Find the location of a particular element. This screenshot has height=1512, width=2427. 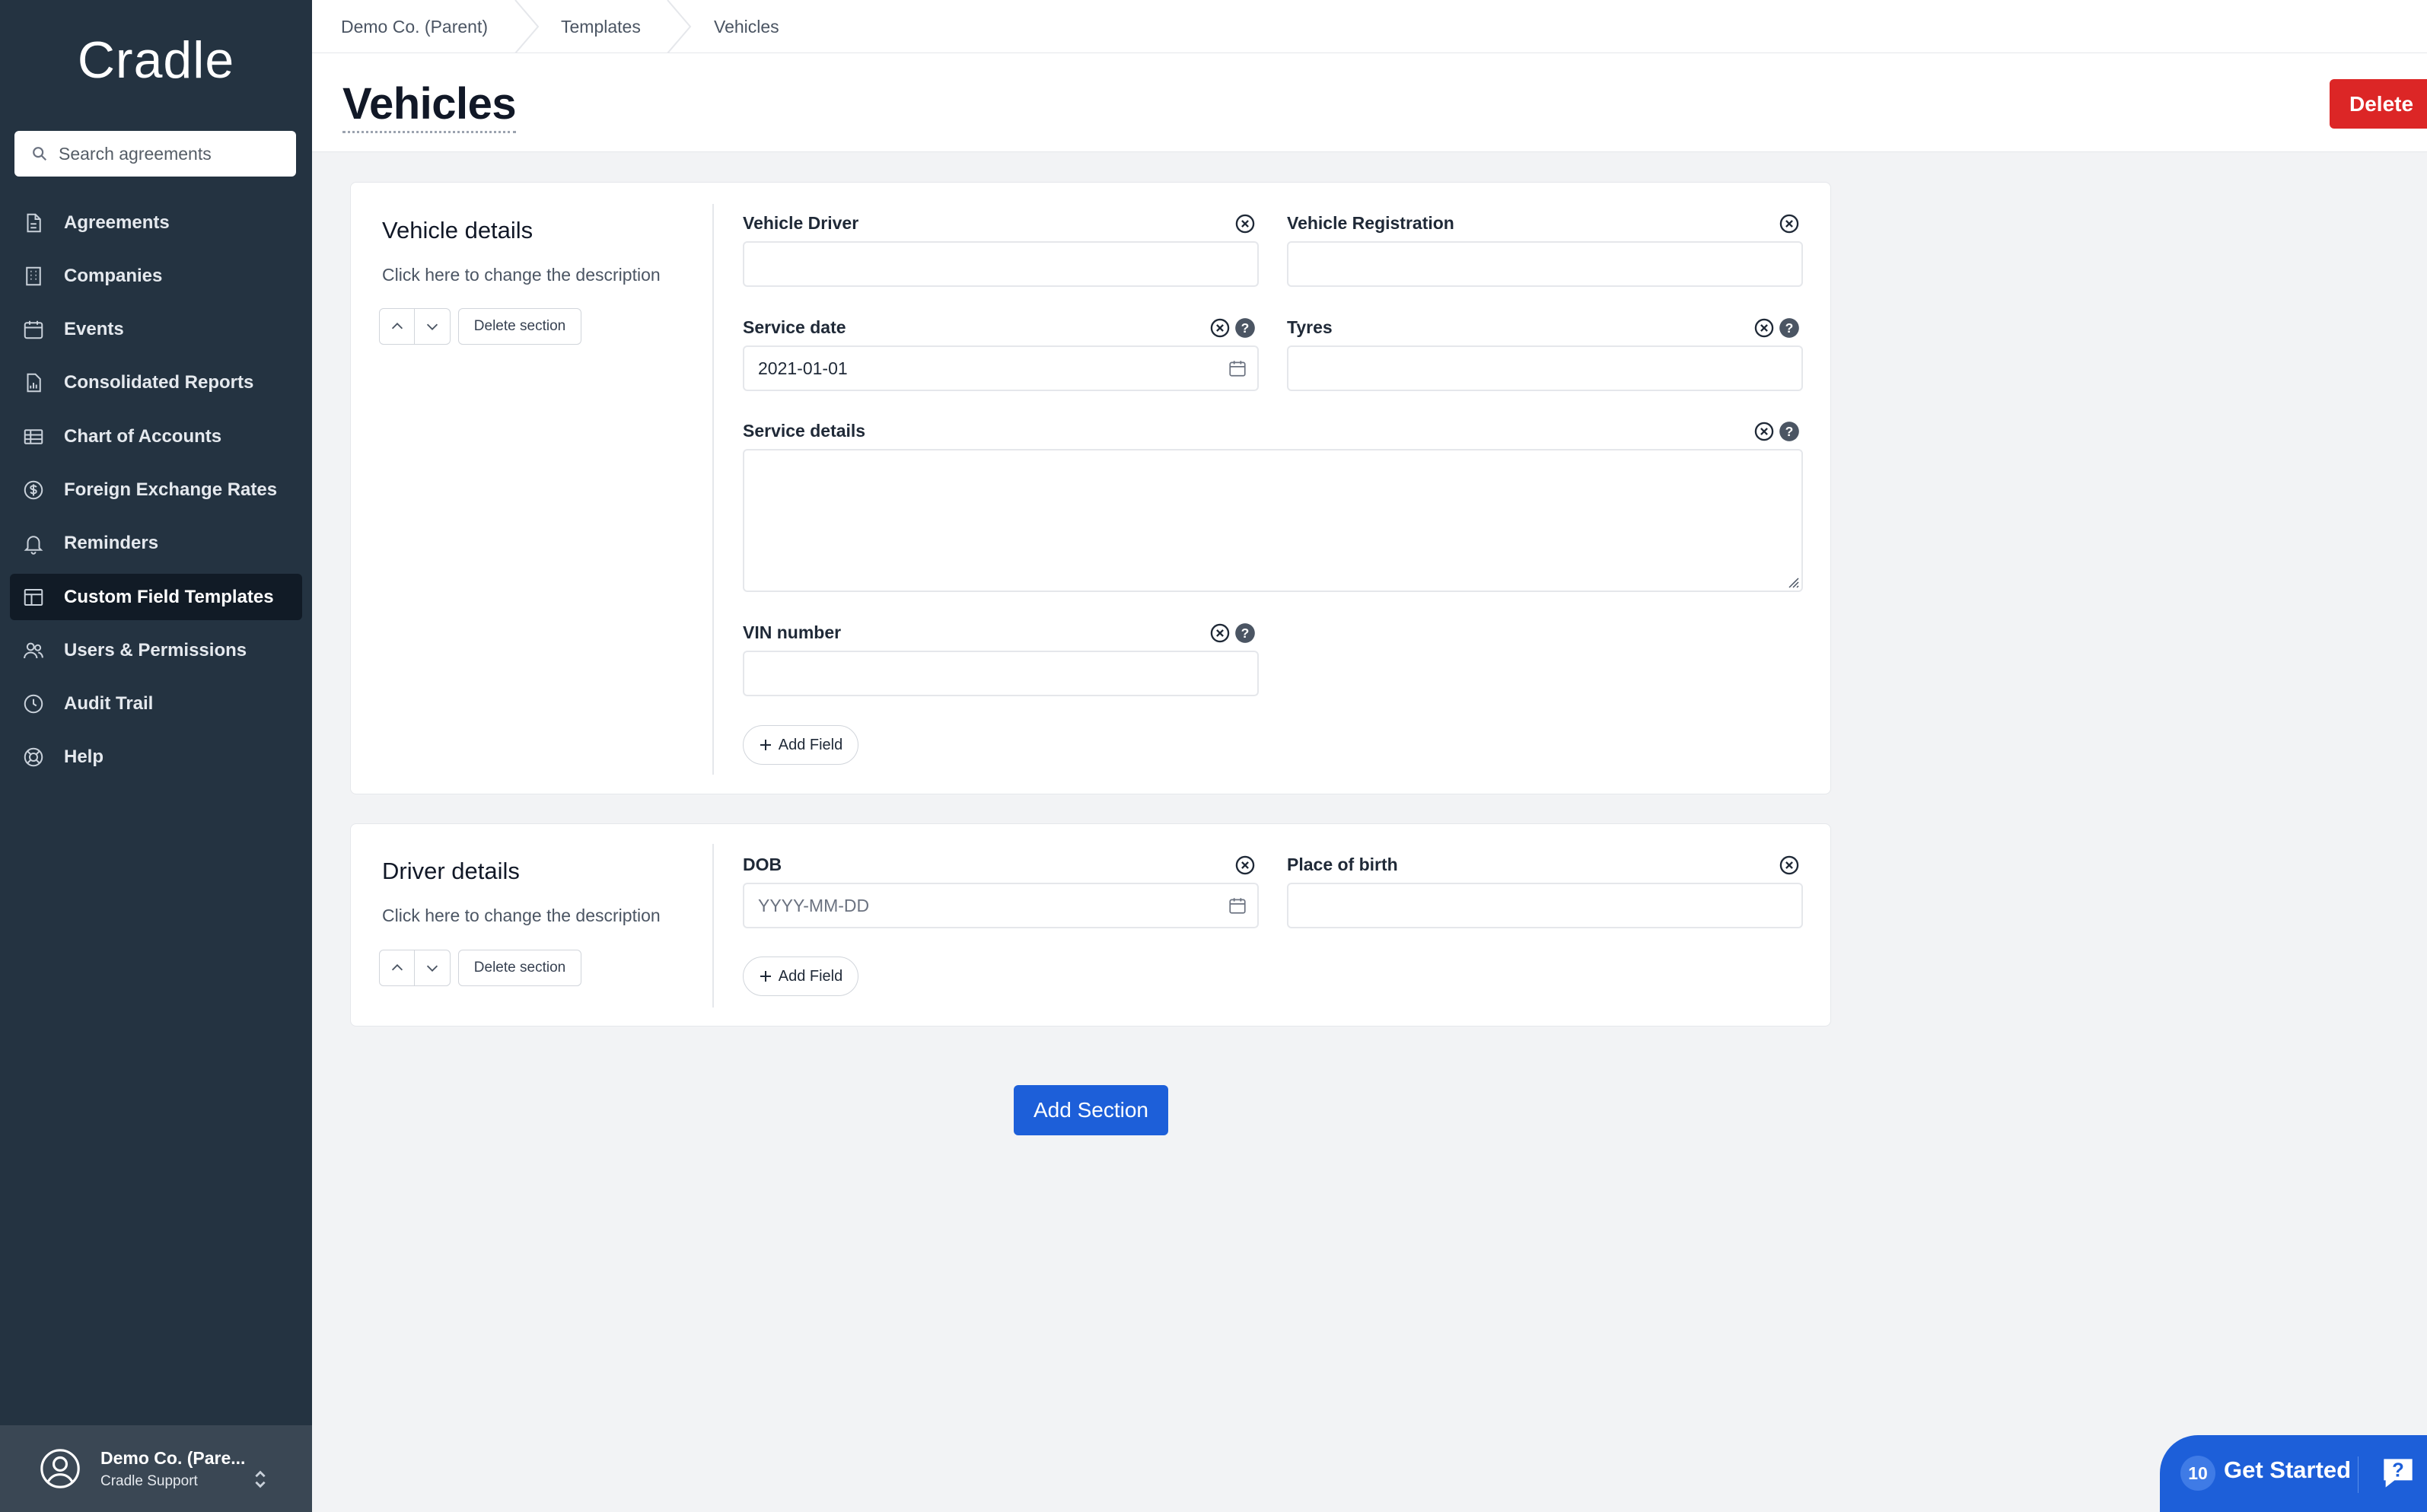

vehicle-driver-input is located at coordinates (1001, 264).